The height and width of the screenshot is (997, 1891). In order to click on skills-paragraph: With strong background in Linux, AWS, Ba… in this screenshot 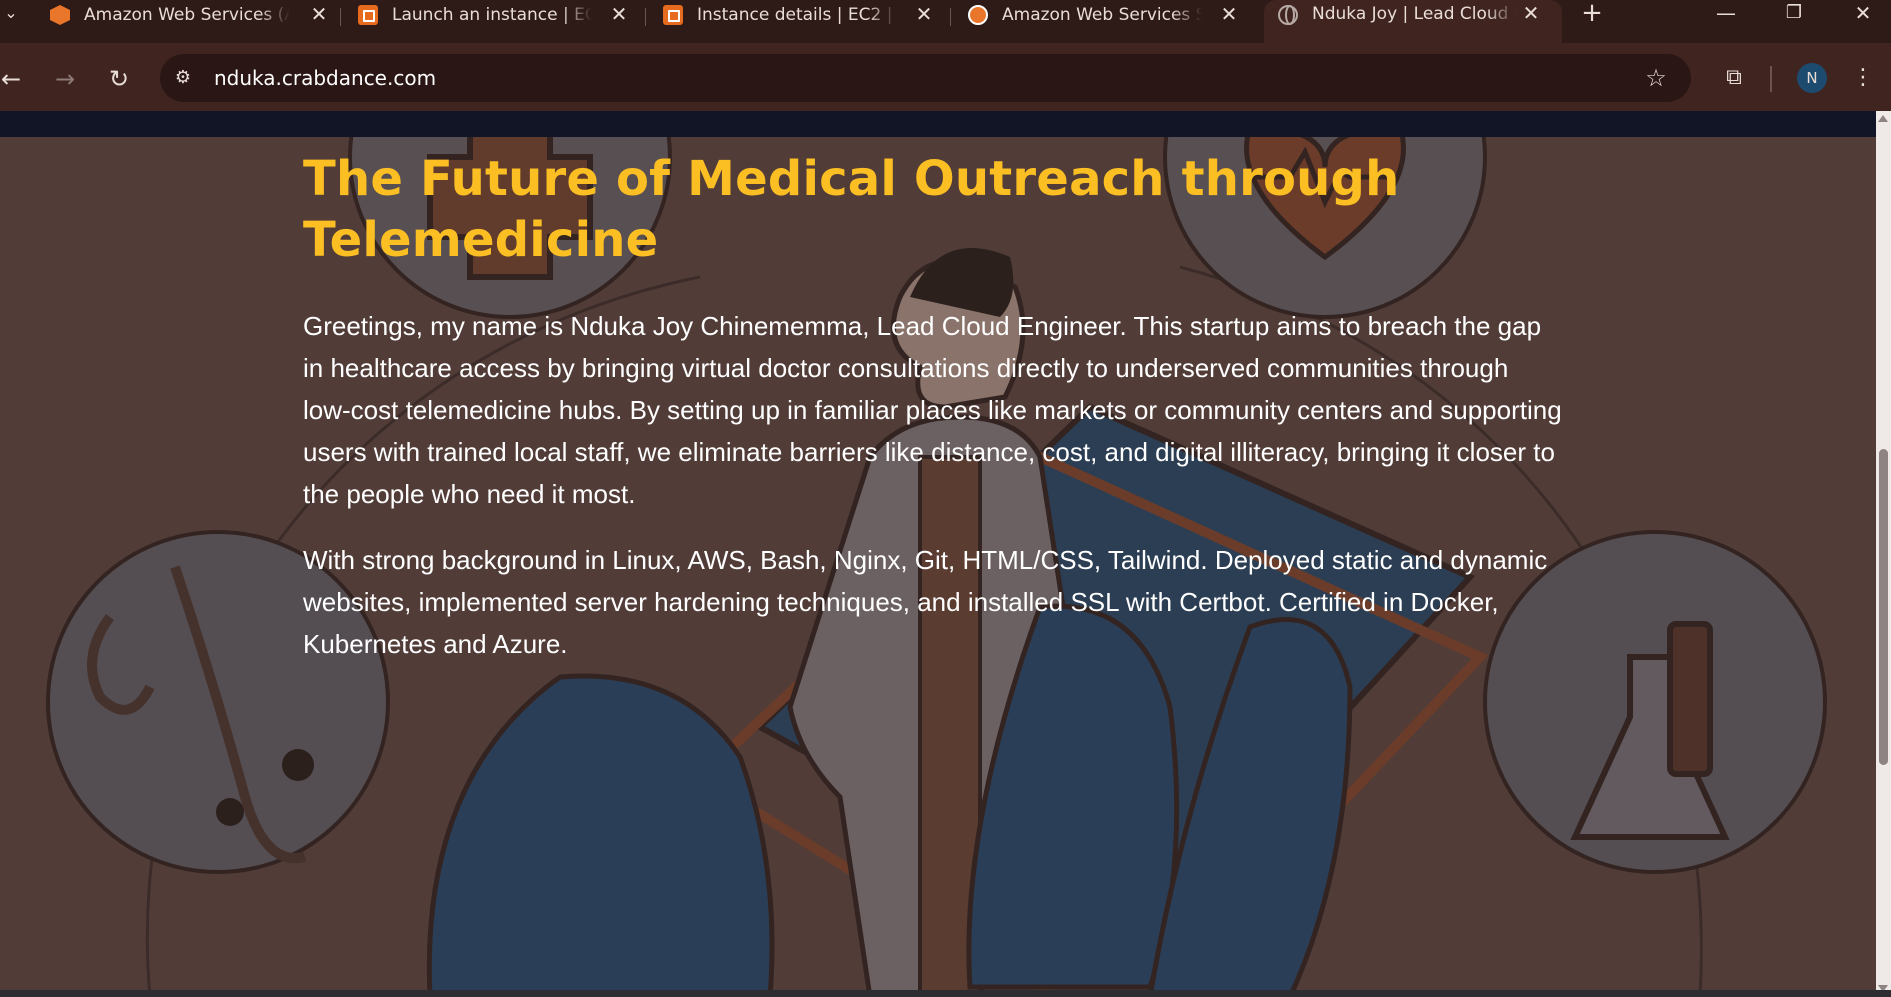, I will do `click(925, 602)`.